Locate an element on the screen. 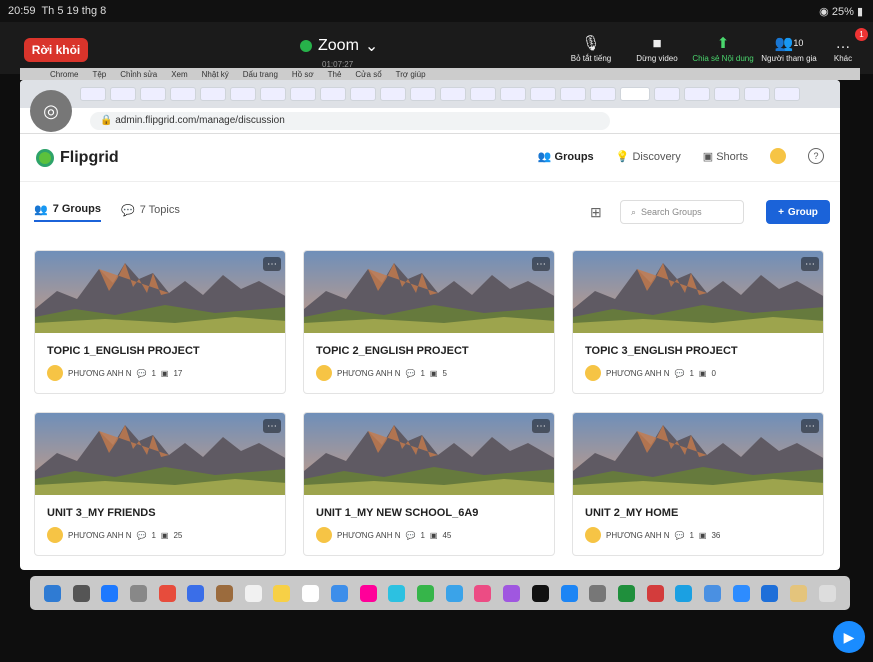  leave-meeting-button: Rời khỏi is located at coordinates (56, 50).